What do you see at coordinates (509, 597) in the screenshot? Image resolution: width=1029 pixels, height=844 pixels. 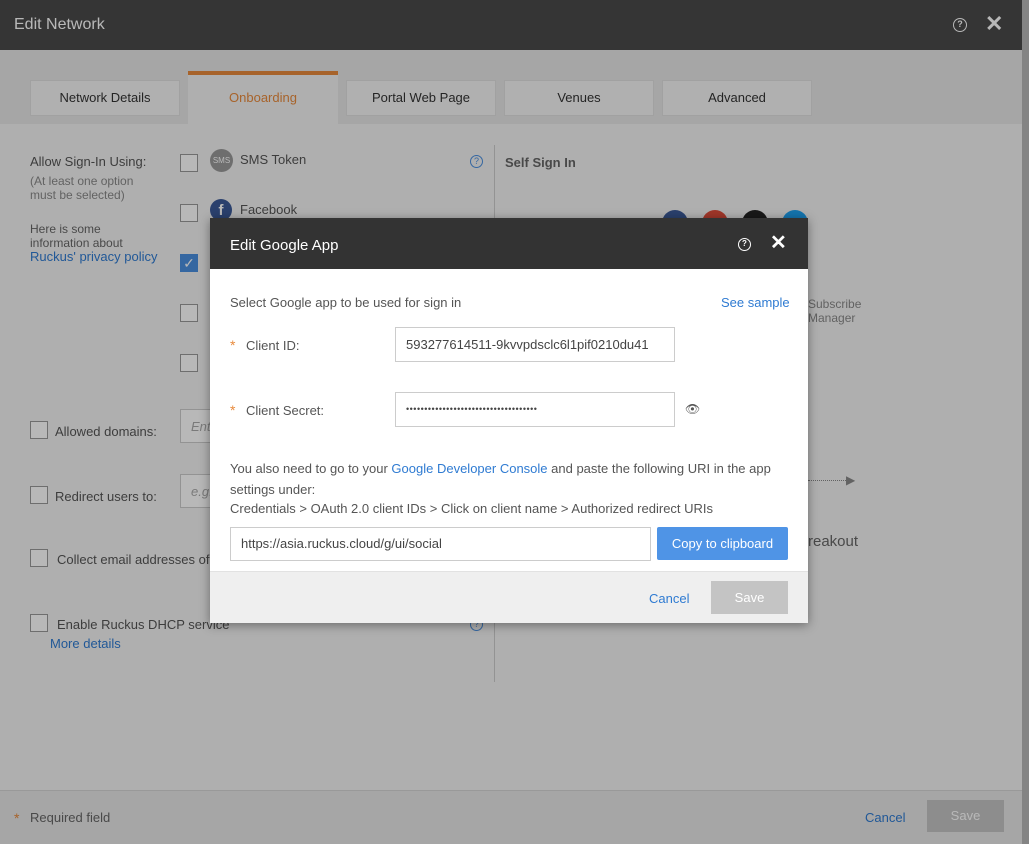 I see `dialog-footer: Cancel Save` at bounding box center [509, 597].